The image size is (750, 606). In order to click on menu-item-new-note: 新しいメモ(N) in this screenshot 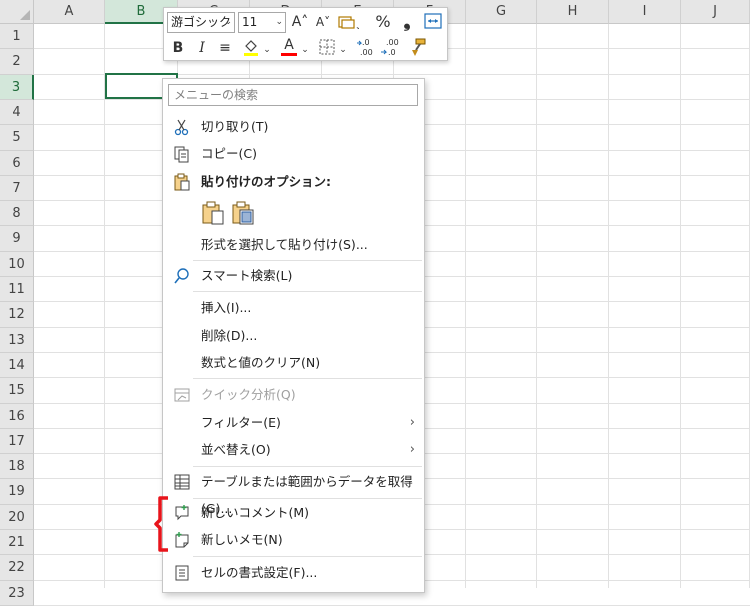, I will do `click(293, 539)`.